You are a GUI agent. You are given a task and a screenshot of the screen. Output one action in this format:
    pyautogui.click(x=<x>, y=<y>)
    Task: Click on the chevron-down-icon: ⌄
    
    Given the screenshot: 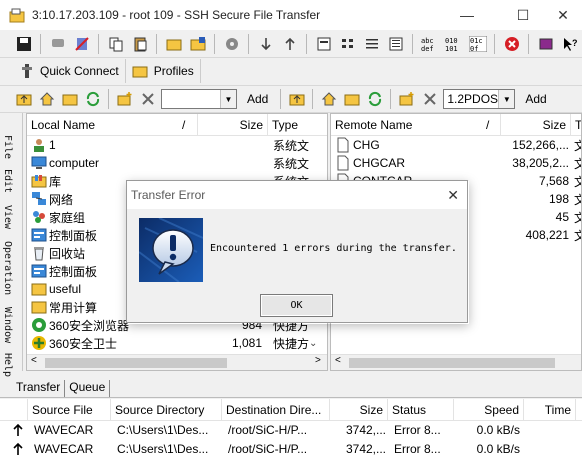 What is the action you would take?
    pyautogui.click(x=313, y=343)
    